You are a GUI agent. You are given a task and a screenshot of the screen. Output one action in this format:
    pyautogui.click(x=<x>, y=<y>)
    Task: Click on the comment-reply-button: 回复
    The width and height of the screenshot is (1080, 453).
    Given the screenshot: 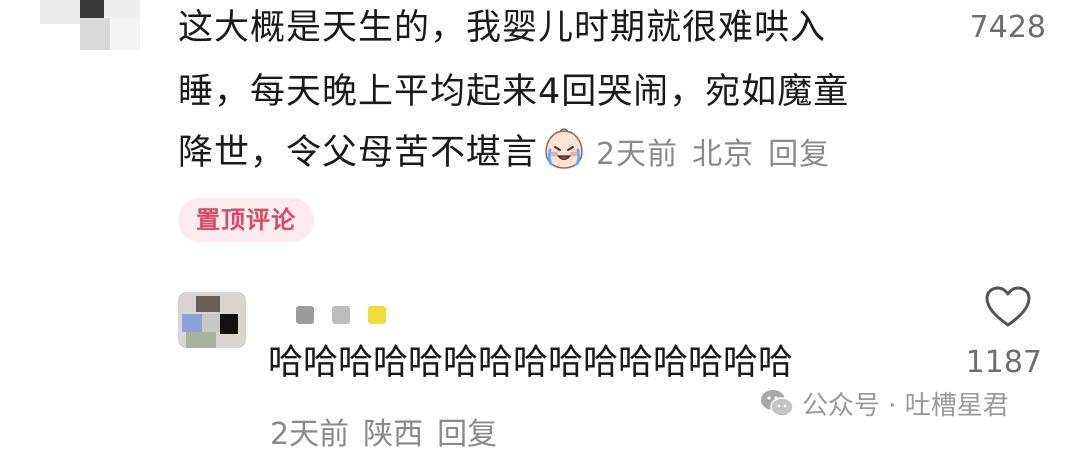 What is the action you would take?
    pyautogui.click(x=799, y=154)
    